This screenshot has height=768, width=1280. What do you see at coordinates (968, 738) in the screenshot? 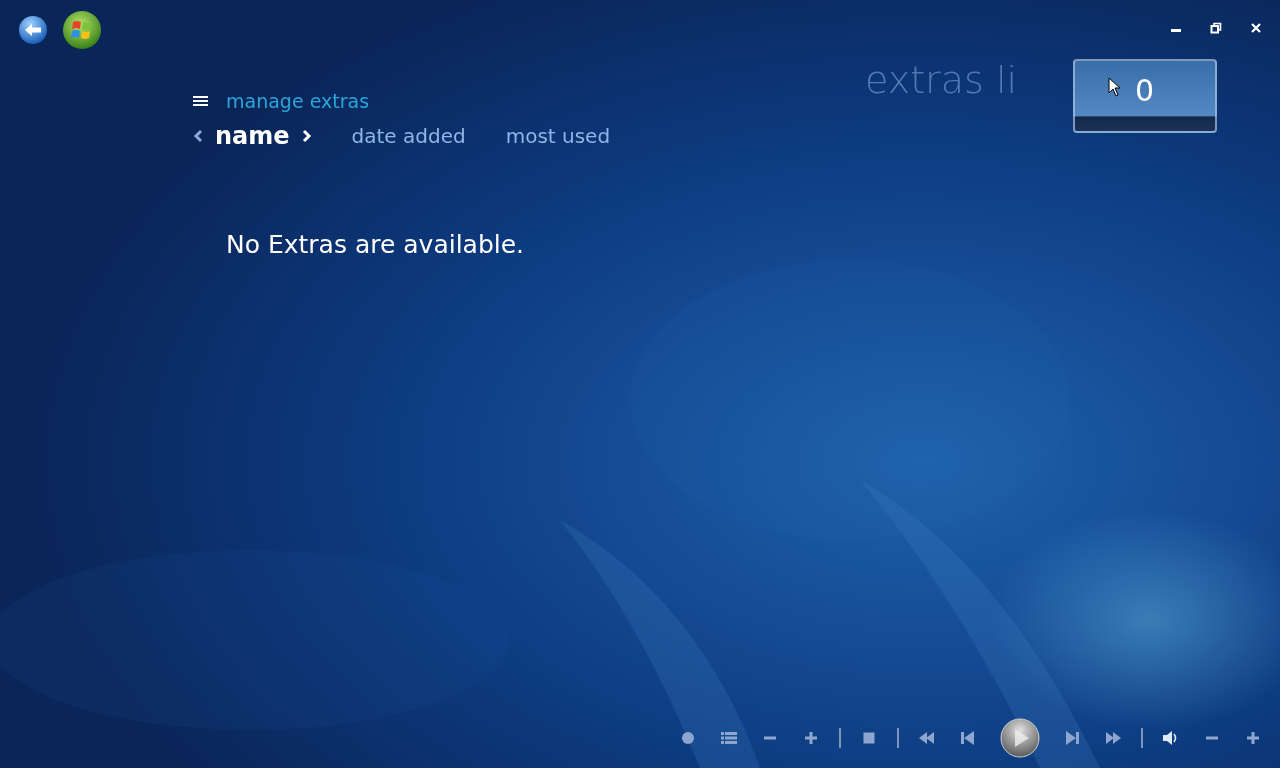
I see `previous-icon` at bounding box center [968, 738].